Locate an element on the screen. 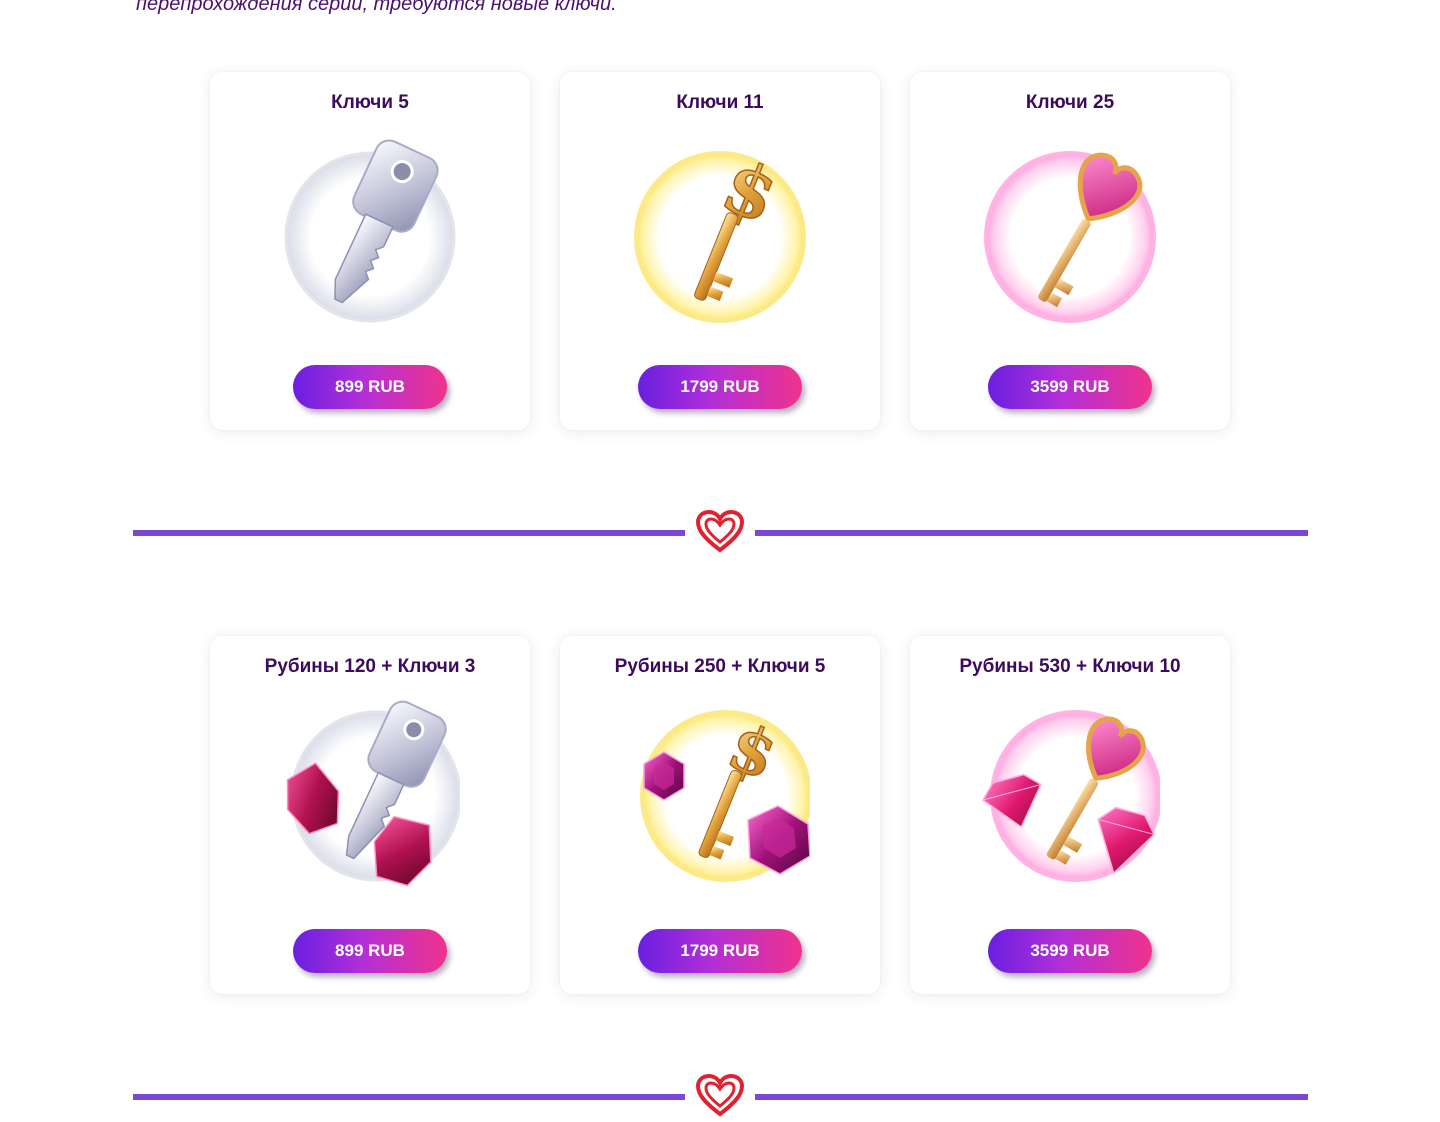  offer-card-rubies-250-keys-5: Рубины 250 + Ключи 5 $ 1799 RUB is located at coordinates (720, 815).